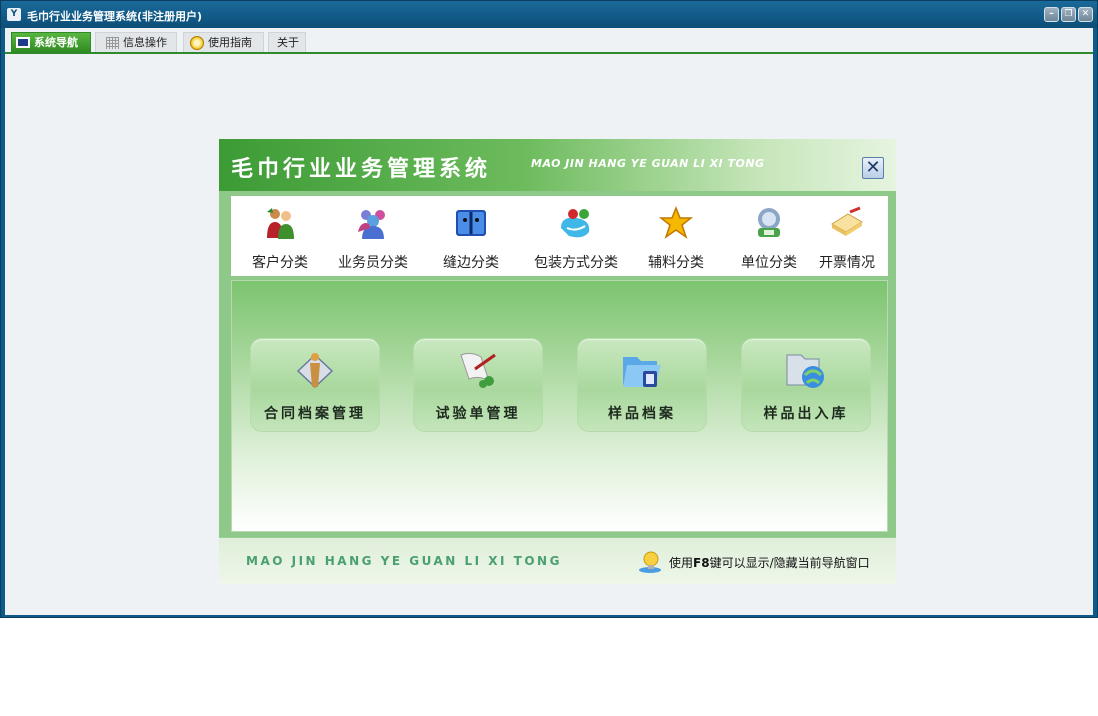  Describe the element at coordinates (145, 42) in the screenshot. I see `tab-label: 信息操作` at that location.